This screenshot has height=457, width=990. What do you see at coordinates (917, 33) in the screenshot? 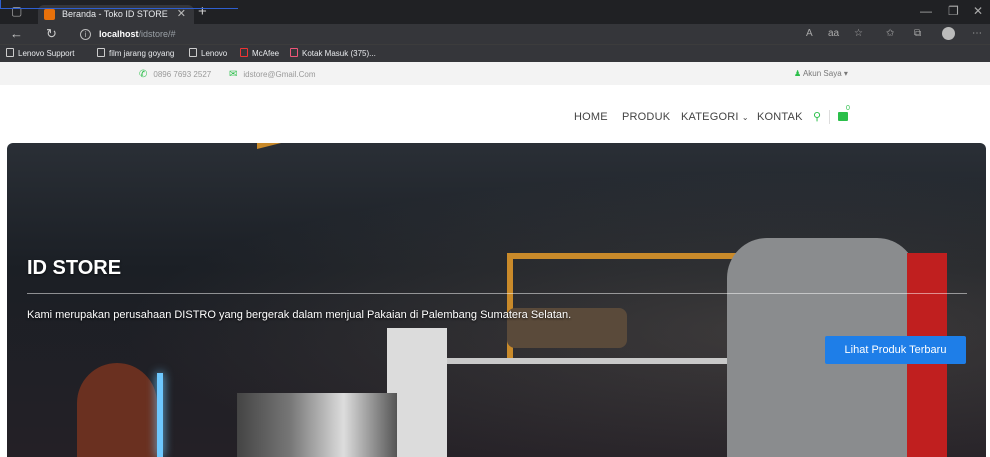
I see `collections-icon: ⧉` at bounding box center [917, 33].